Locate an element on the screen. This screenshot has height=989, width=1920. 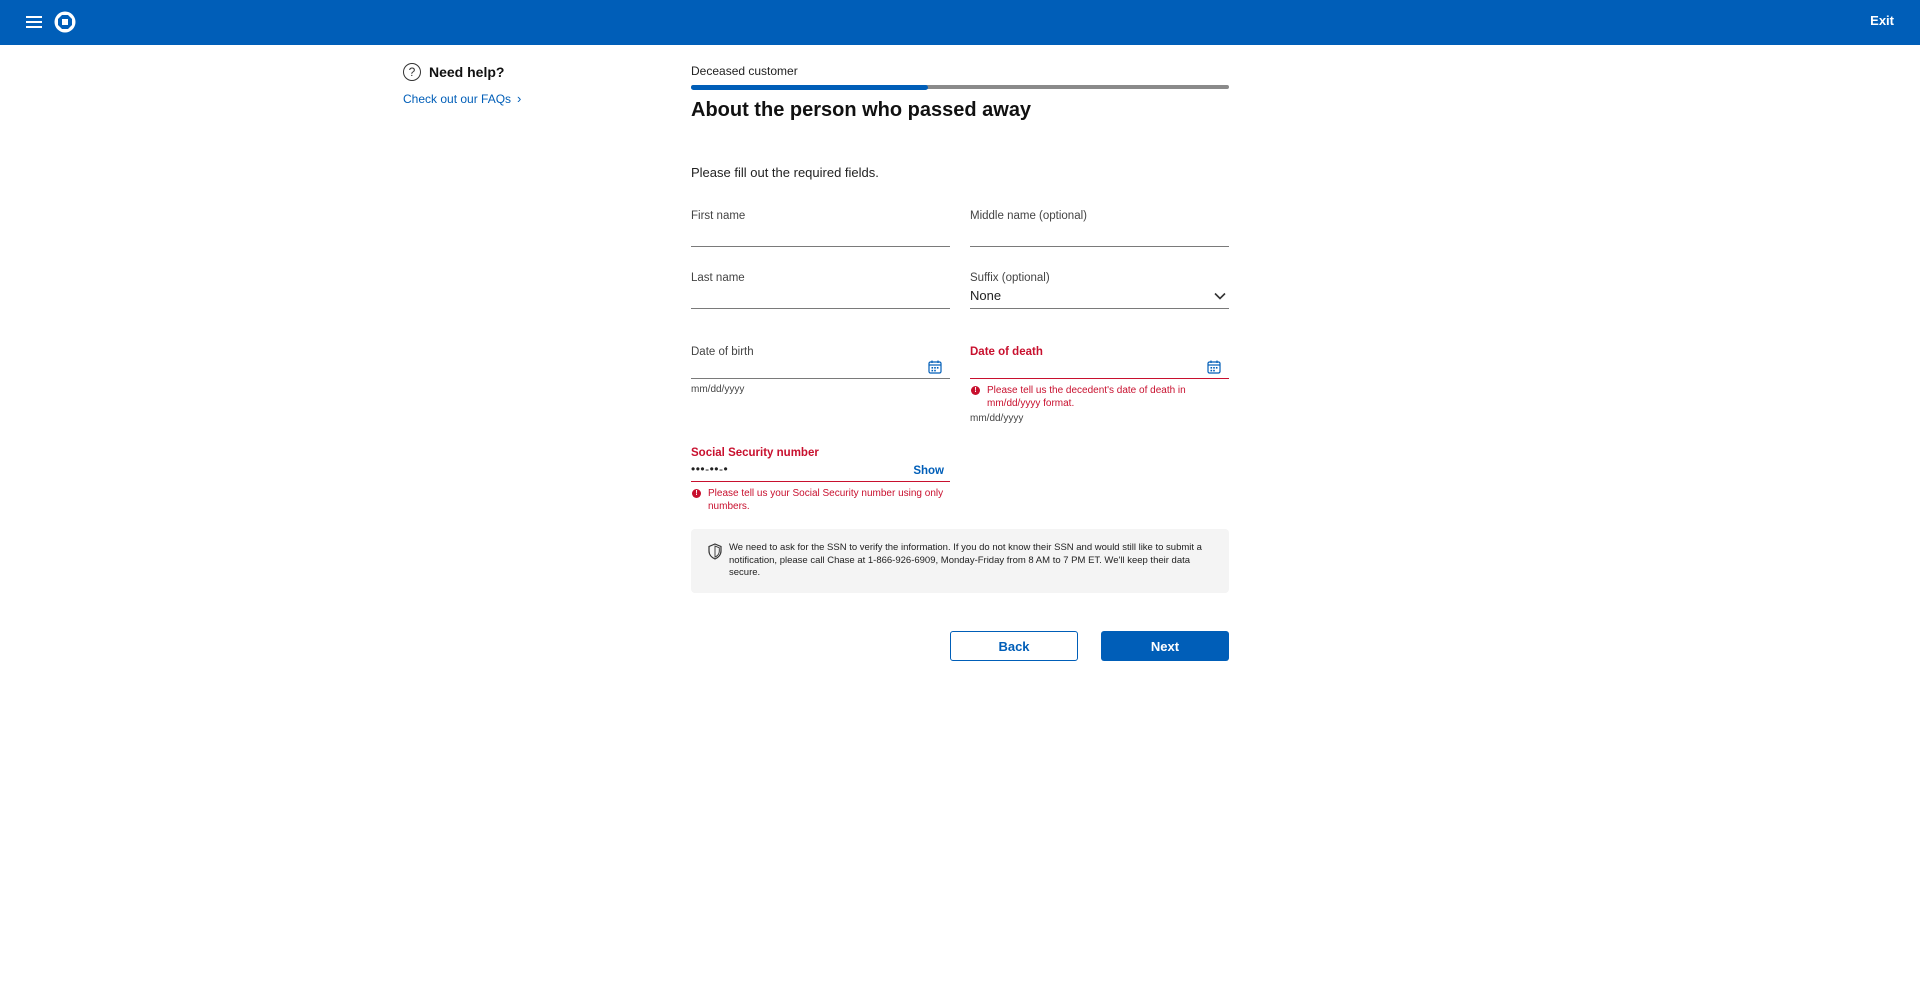
suffix-value: None is located at coordinates (985, 295).